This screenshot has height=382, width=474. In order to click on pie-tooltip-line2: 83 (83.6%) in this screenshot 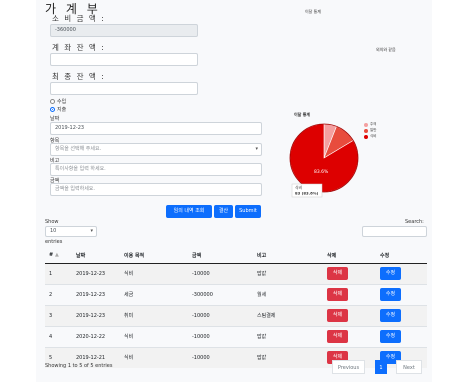, I will do `click(307, 193)`.